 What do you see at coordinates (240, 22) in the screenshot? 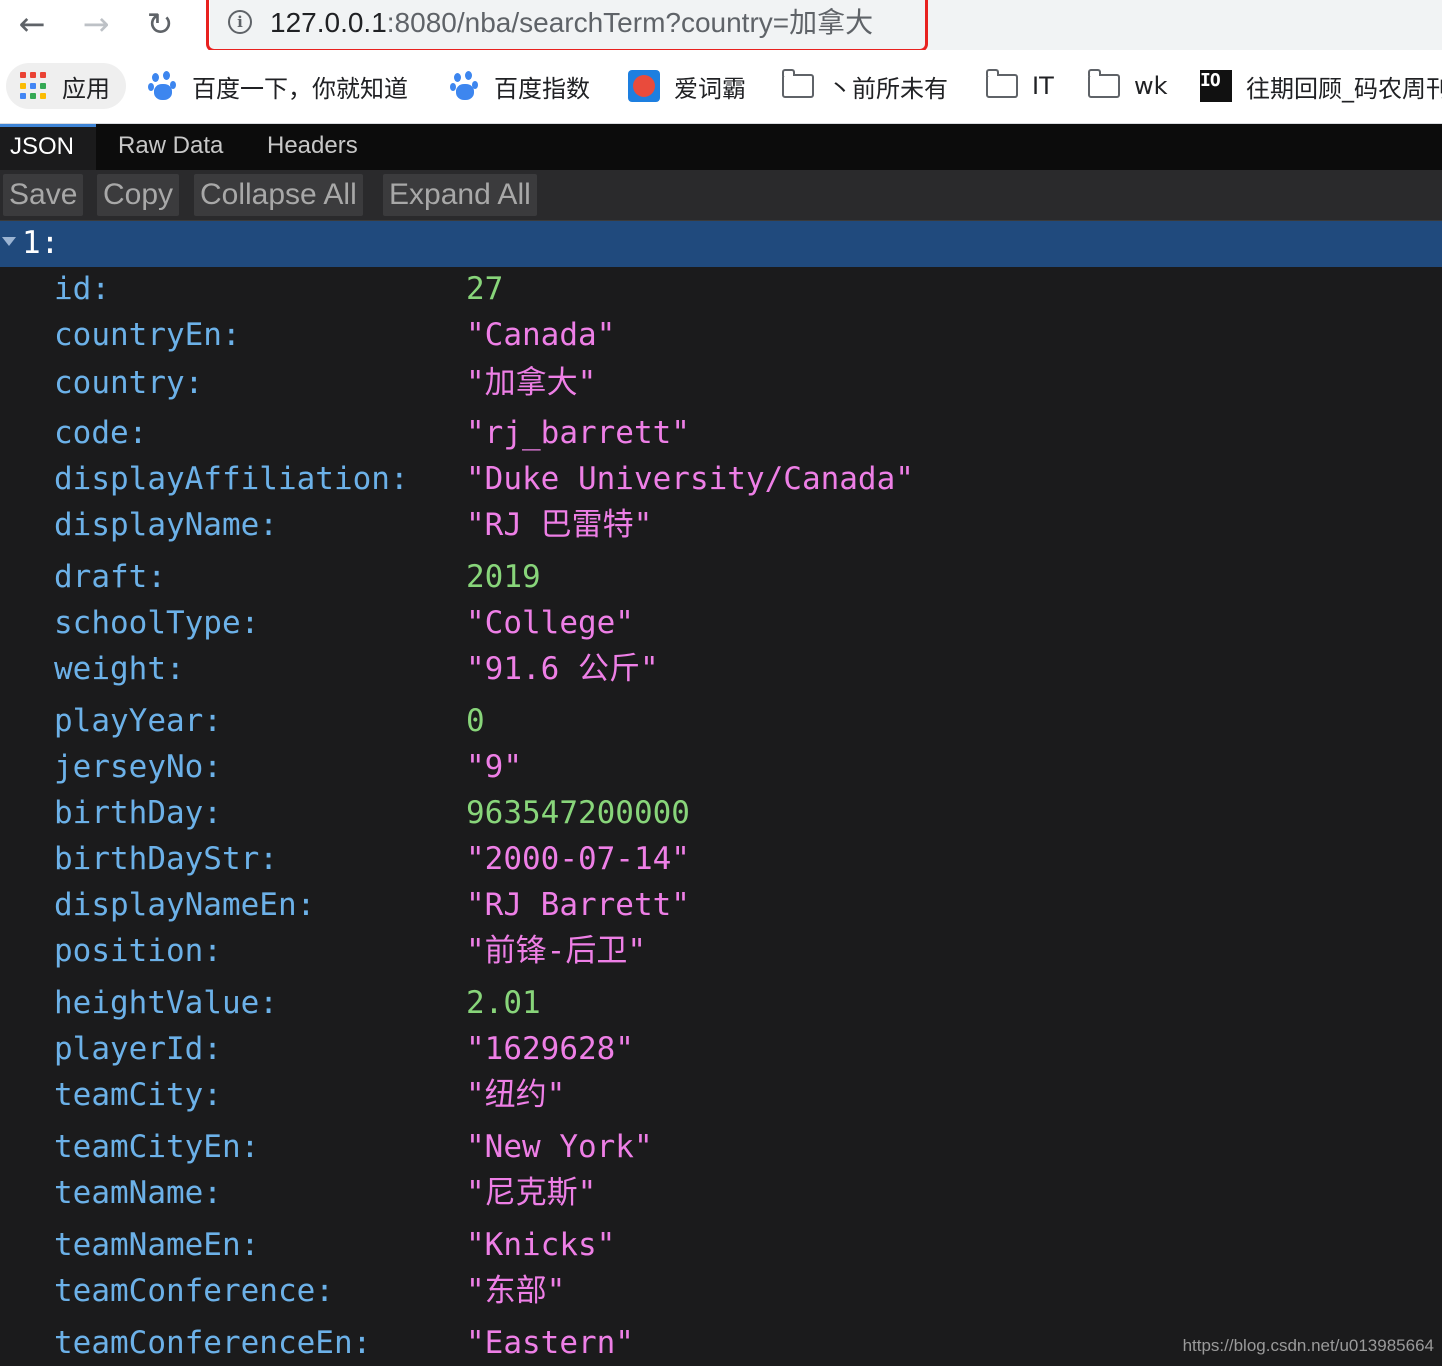
I see `site-info-icon: i` at bounding box center [240, 22].